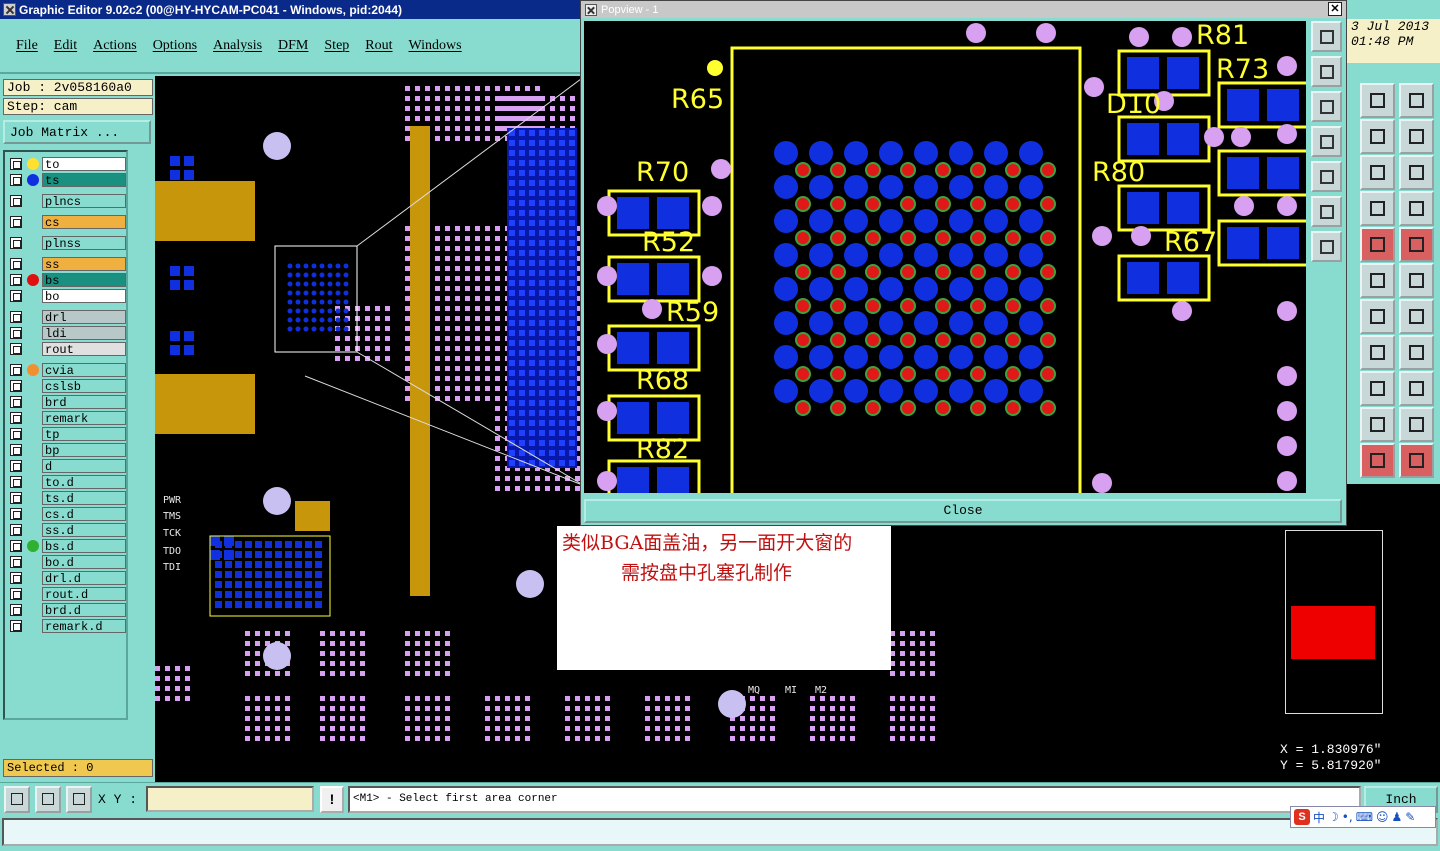  Describe the element at coordinates (84, 530) in the screenshot. I see `layer-name: ss.d` at that location.